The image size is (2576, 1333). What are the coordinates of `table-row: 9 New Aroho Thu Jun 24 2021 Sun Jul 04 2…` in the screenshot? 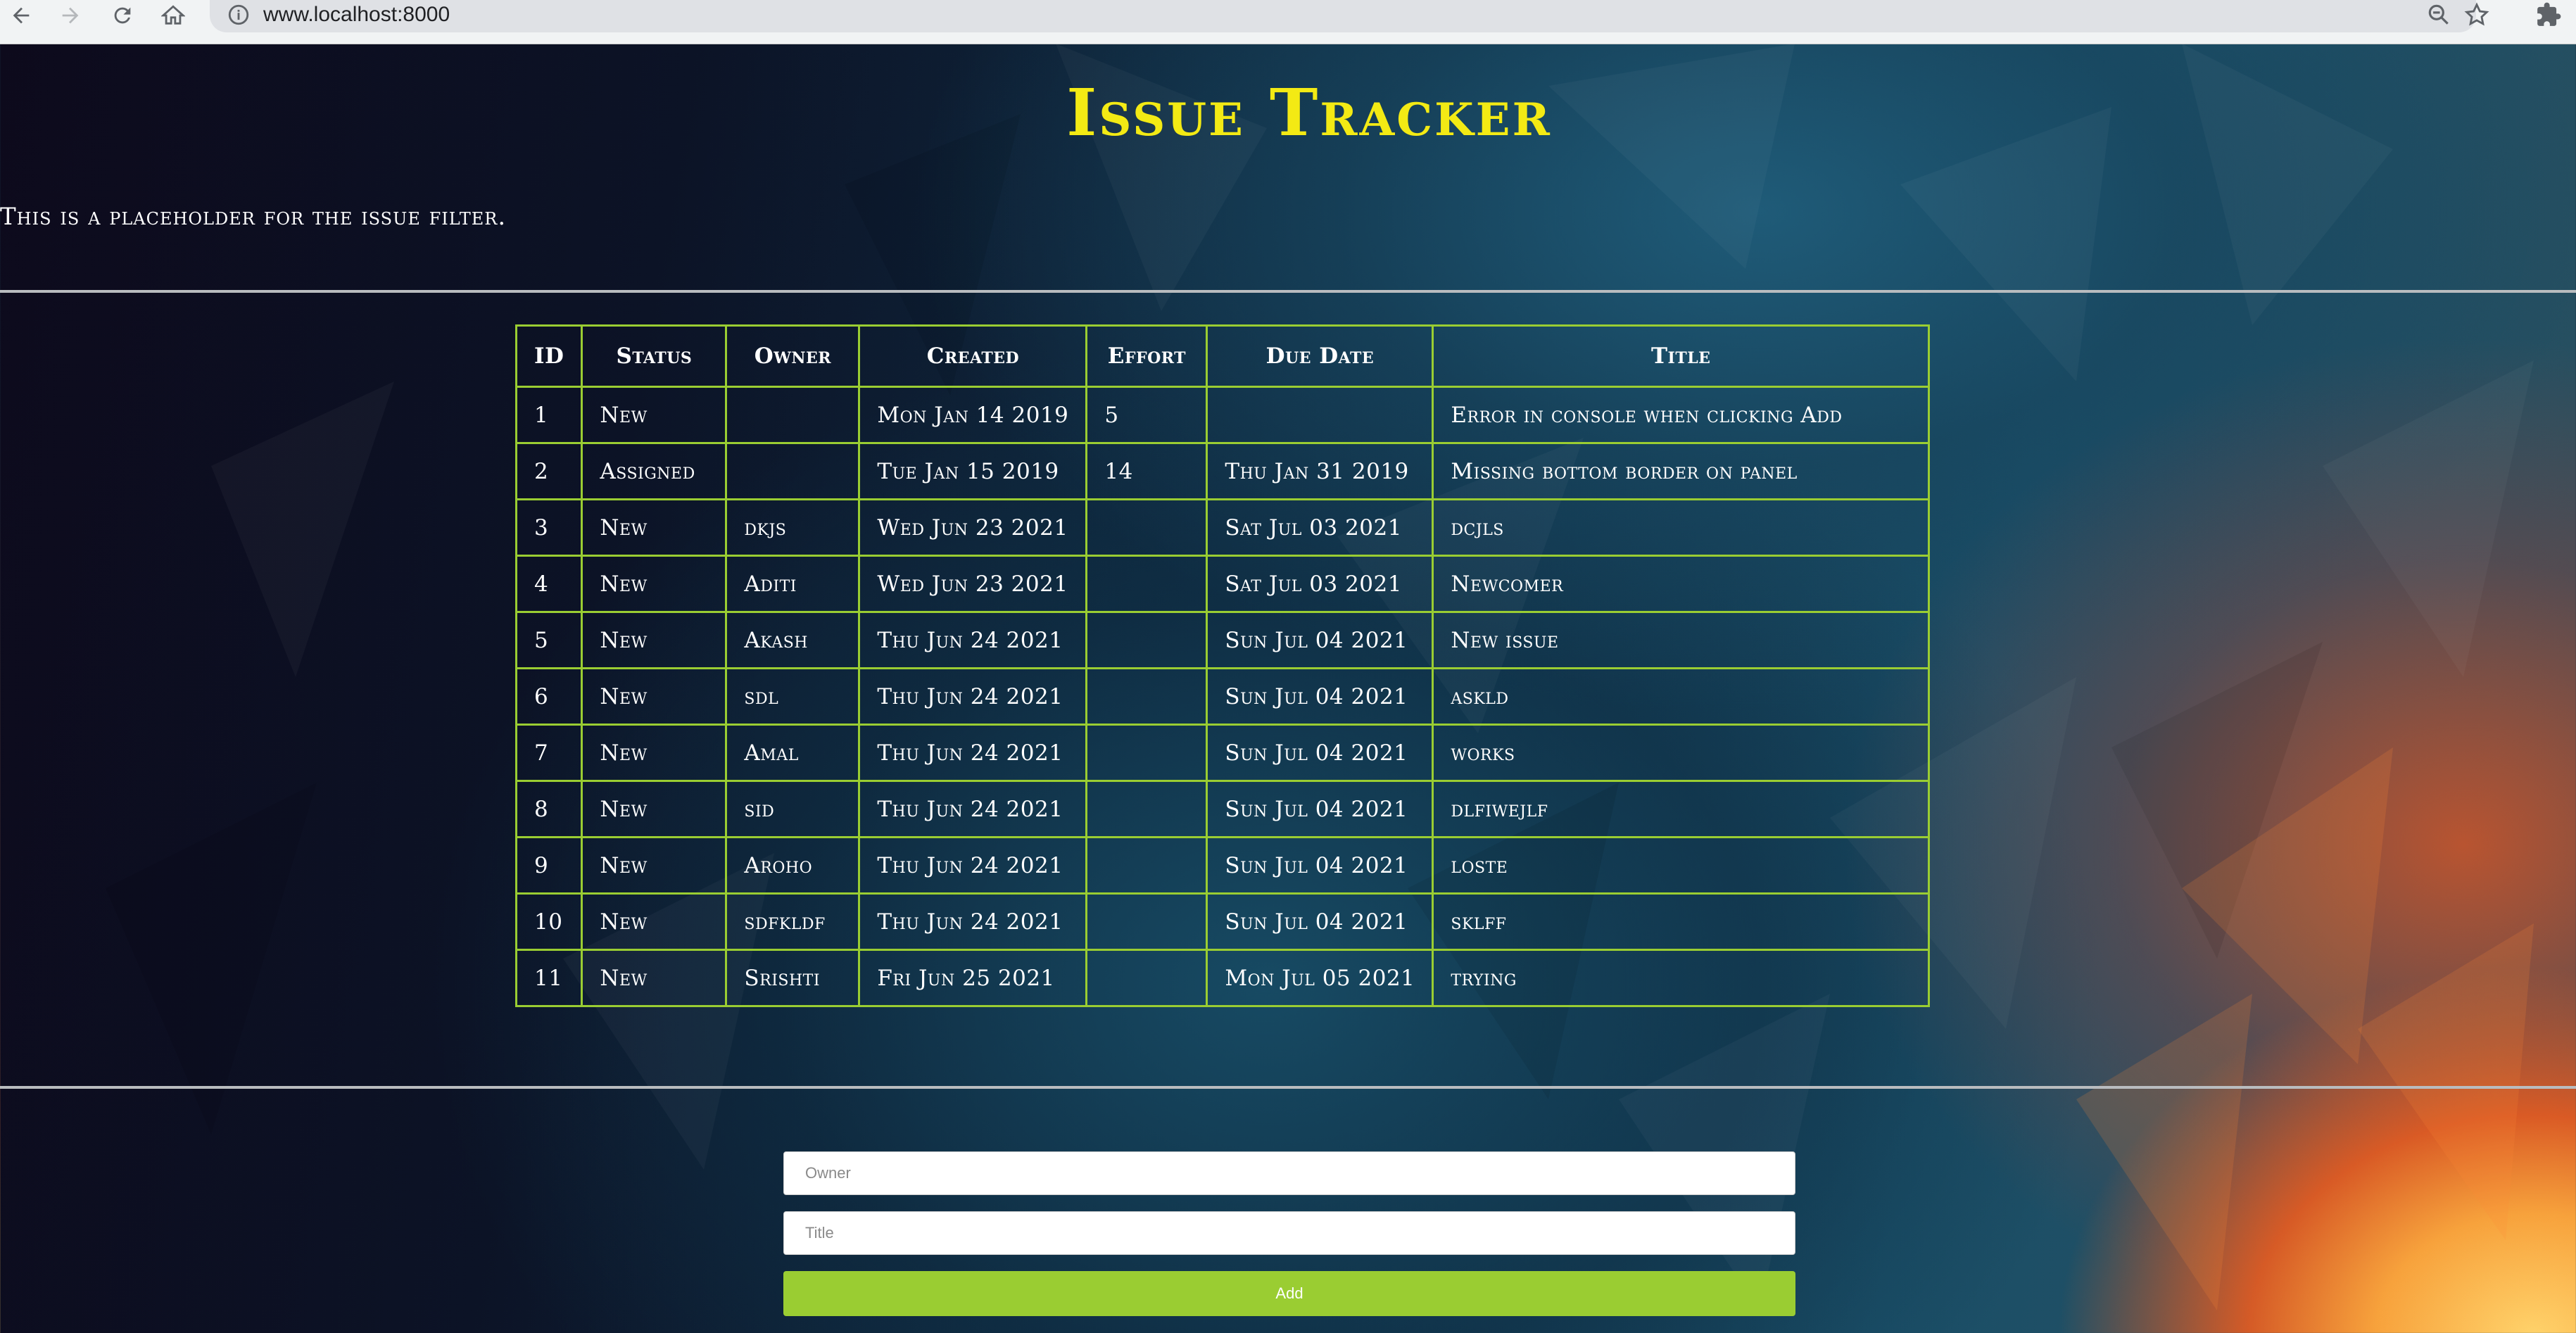 It's located at (1222, 865).